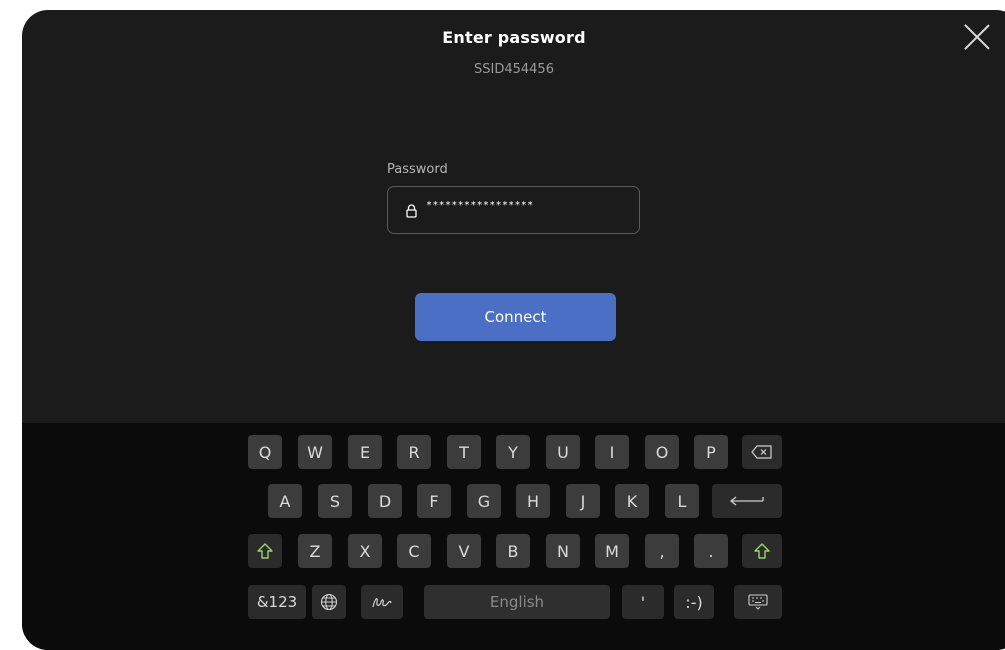 Image resolution: width=1005 pixels, height=650 pixels. I want to click on key-r: R, so click(414, 452).